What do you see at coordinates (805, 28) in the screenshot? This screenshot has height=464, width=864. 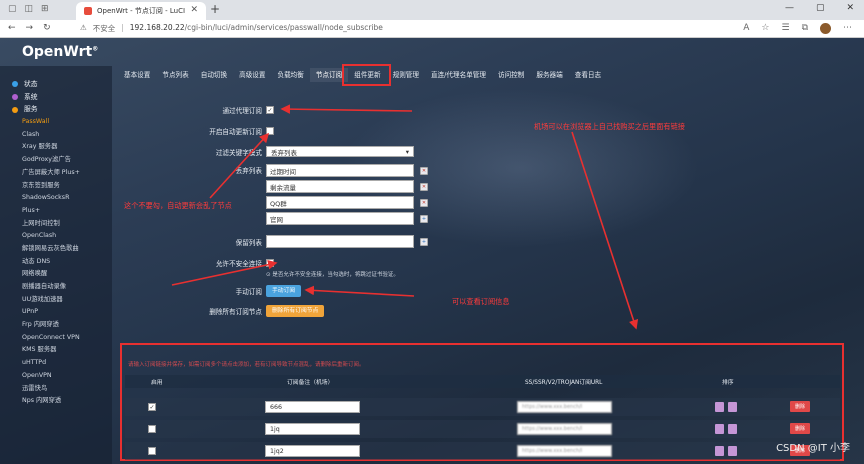 I see `collections-toolbar-icon: ⧉` at bounding box center [805, 28].